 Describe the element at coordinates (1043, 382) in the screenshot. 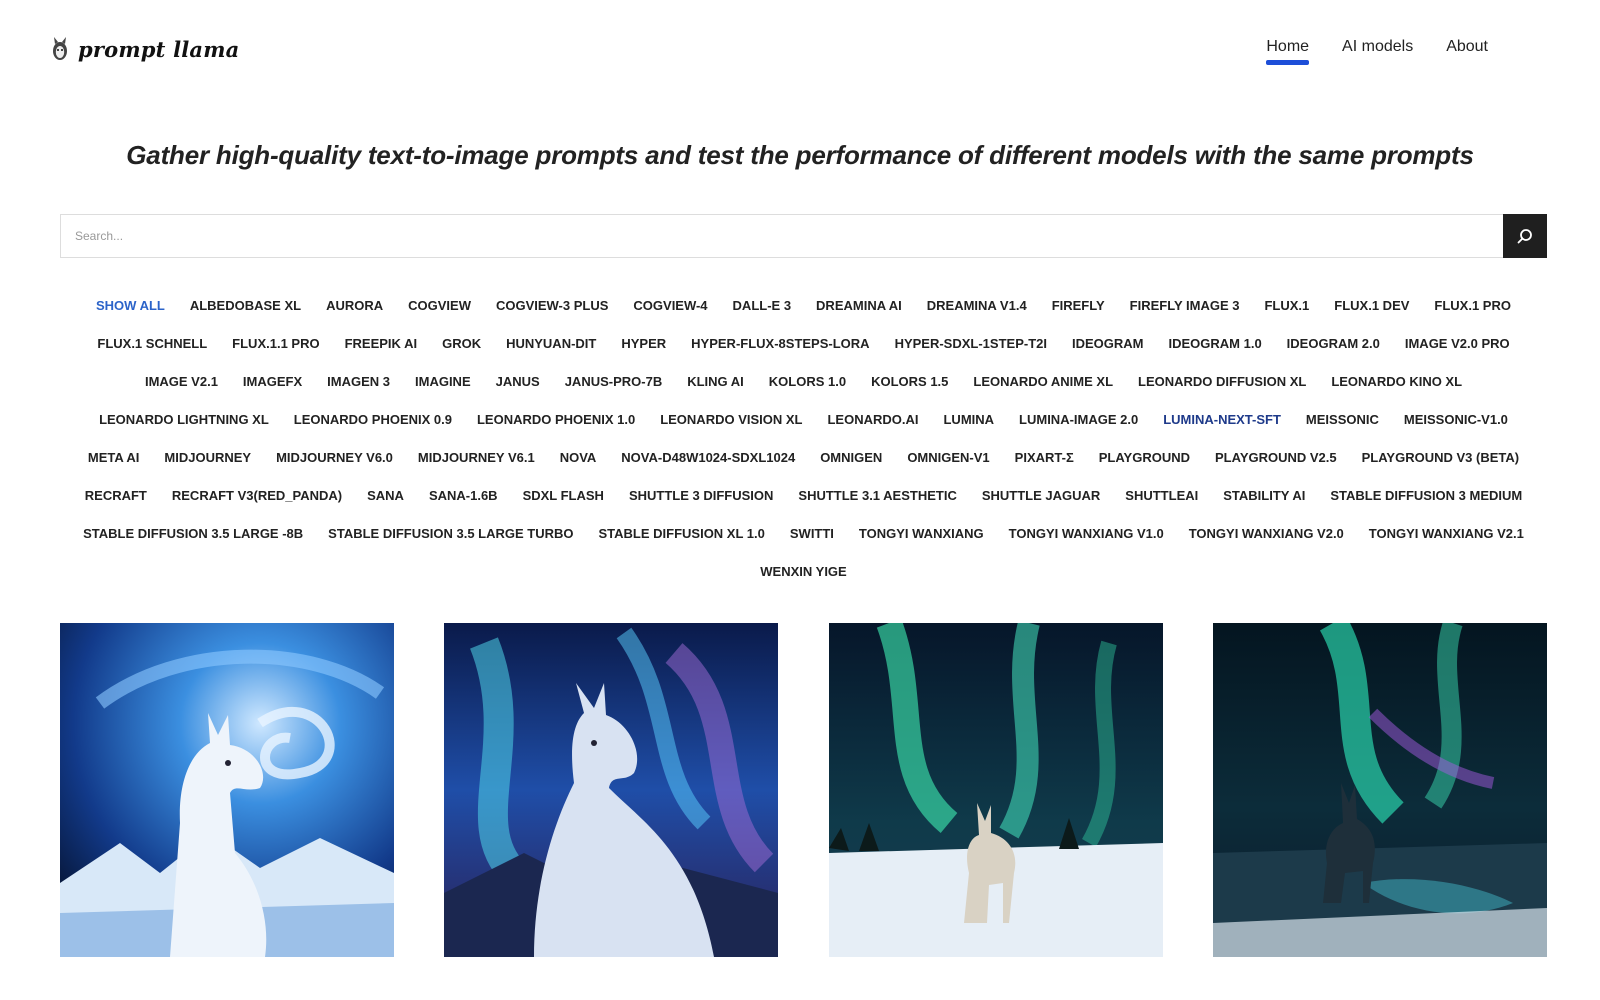

I see `model-tag: LEONARDO ANIME XL` at that location.